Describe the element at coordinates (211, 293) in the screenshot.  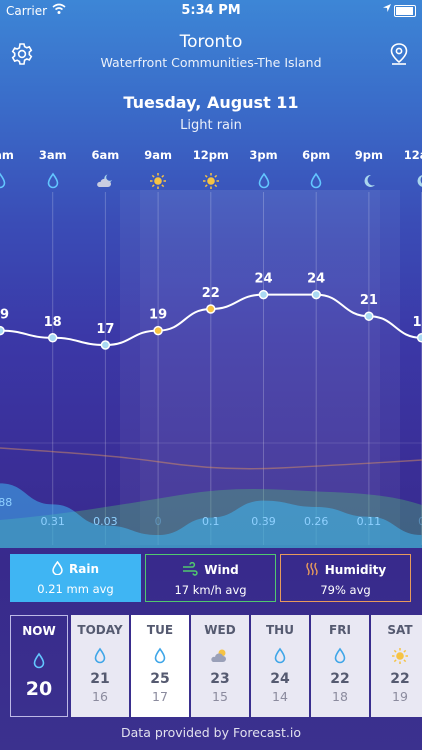
I see `temperature-label: 22` at that location.